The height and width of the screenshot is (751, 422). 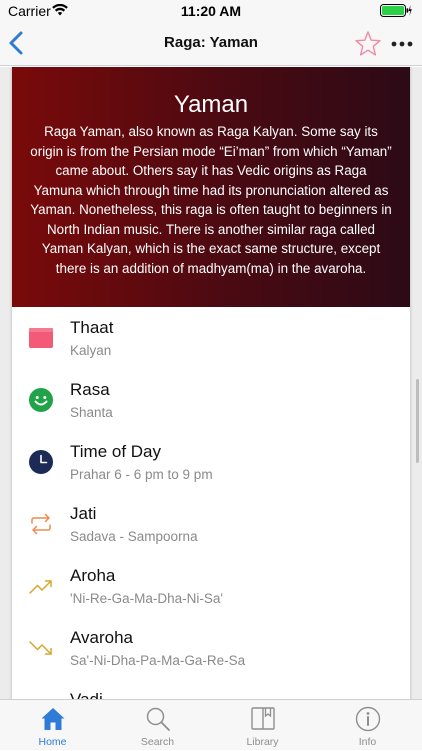 I want to click on detail-title: Thaat, so click(x=92, y=327).